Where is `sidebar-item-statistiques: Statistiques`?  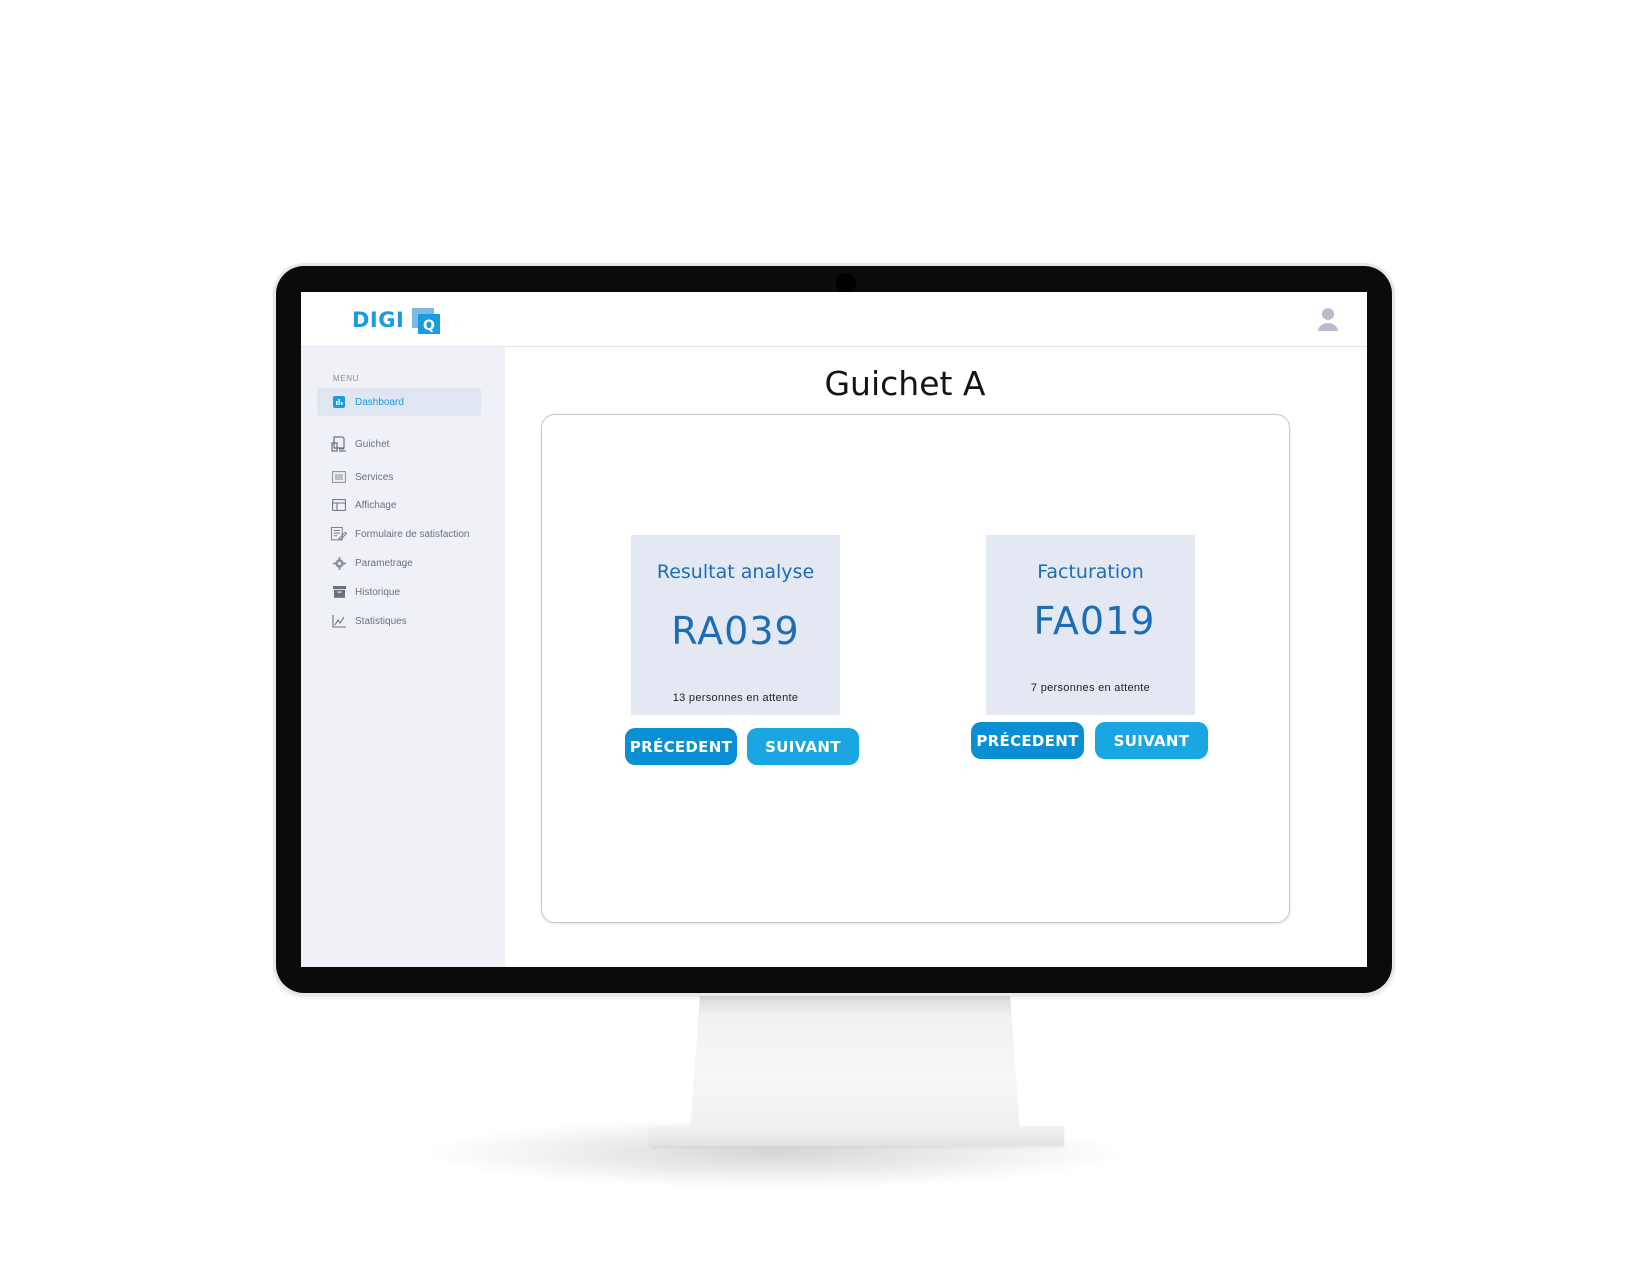
sidebar-item-statistiques: Statistiques is located at coordinates (399, 621).